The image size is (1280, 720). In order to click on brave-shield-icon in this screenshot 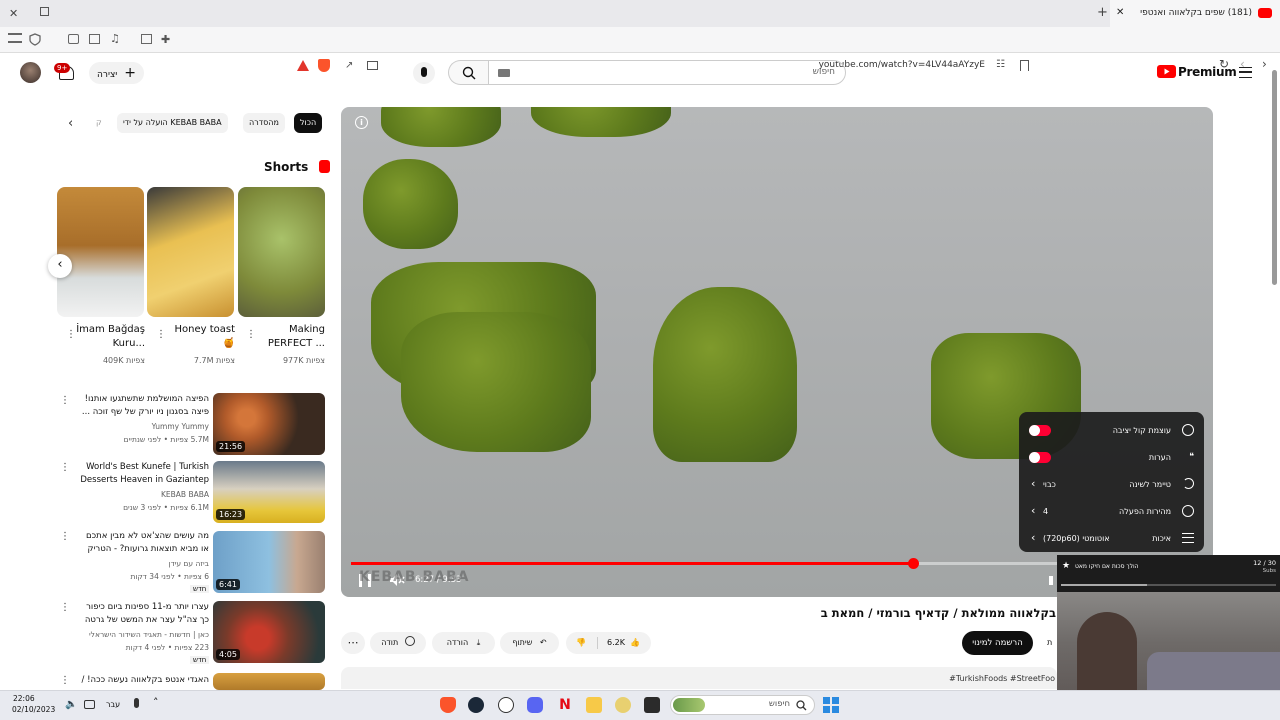, I will do `click(324, 65)`.